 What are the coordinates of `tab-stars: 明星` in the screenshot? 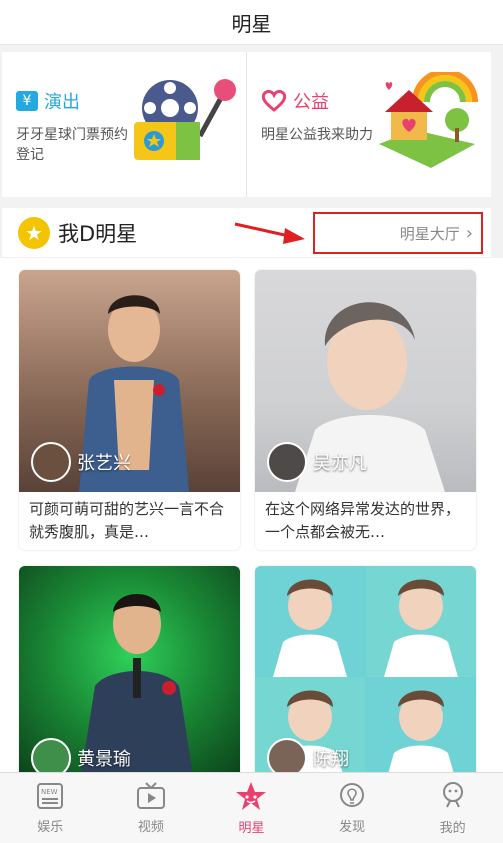 It's located at (251, 808).